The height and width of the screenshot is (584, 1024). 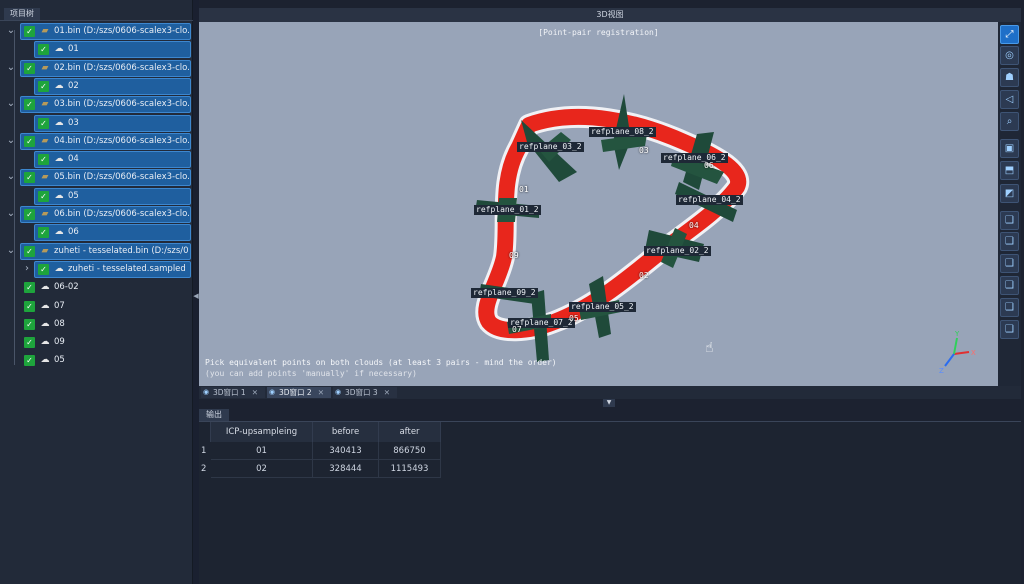 I want to click on tree-item-label: 05, so click(x=73, y=196).